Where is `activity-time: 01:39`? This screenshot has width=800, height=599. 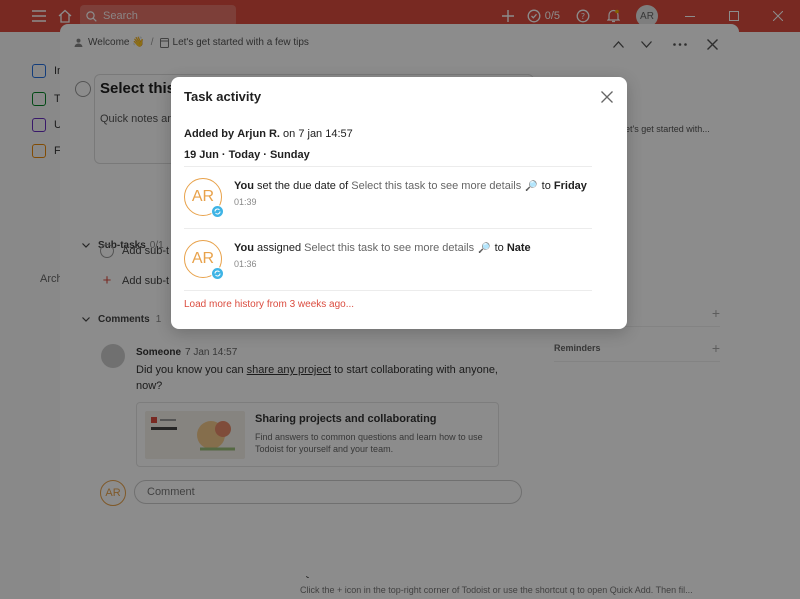
activity-time: 01:39 is located at coordinates (245, 202).